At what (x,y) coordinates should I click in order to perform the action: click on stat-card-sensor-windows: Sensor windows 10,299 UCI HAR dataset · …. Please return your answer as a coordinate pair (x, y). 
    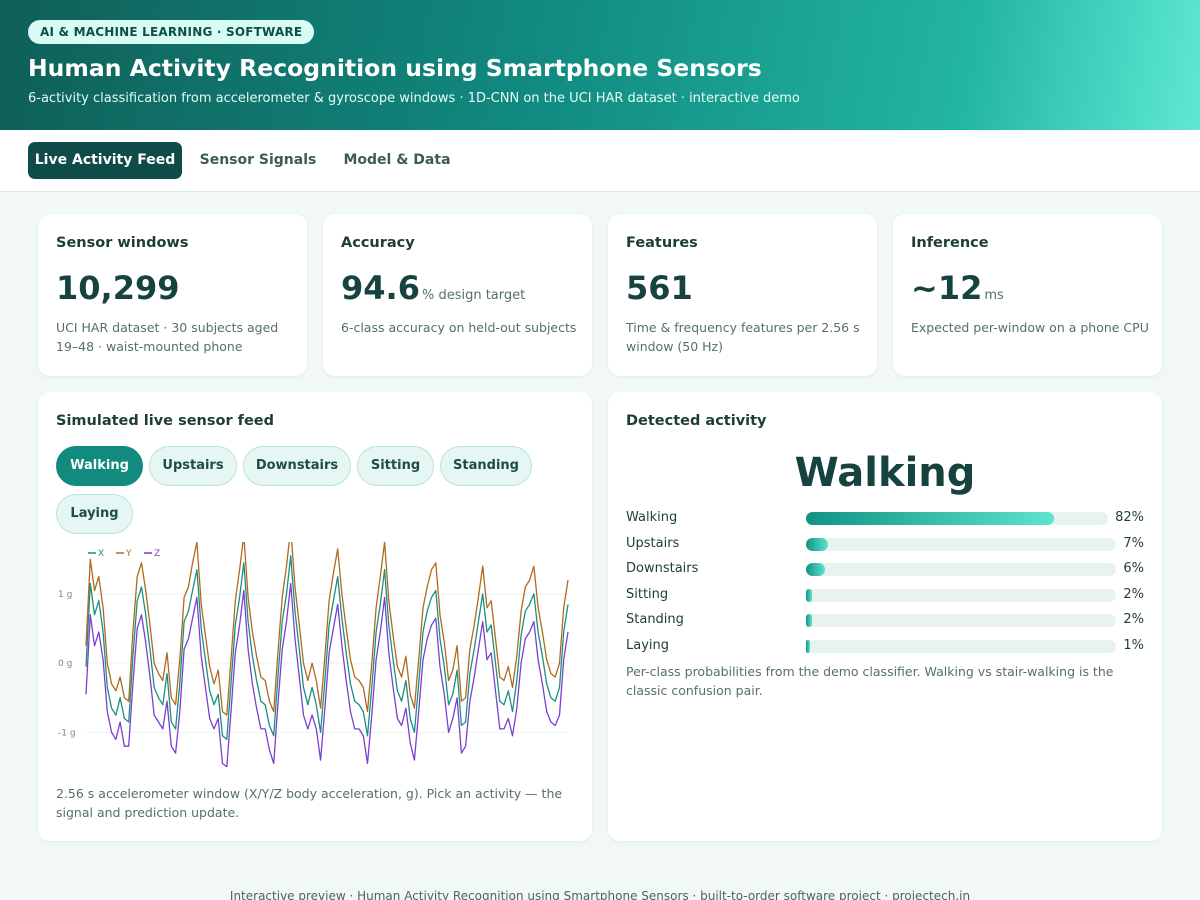
    Looking at the image, I should click on (172, 295).